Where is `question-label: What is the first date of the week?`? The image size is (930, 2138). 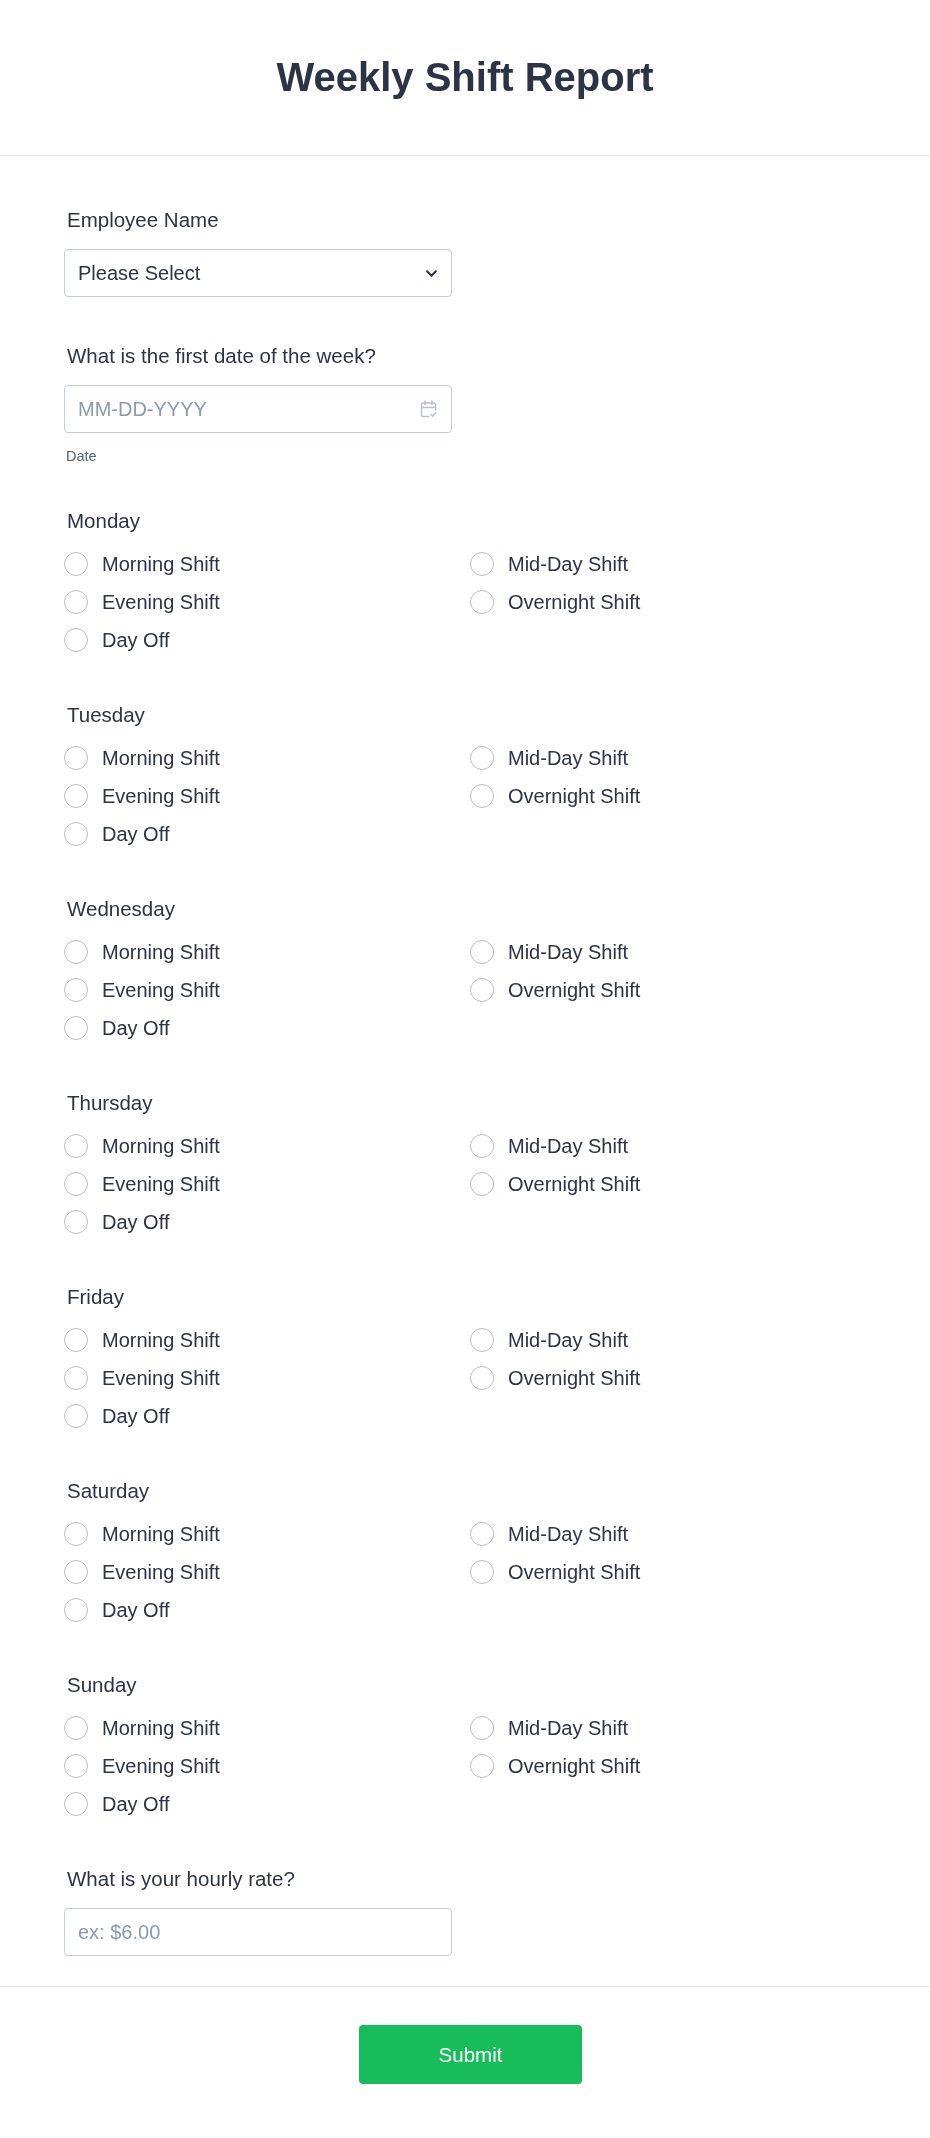 question-label: What is the first date of the week? is located at coordinates (221, 356).